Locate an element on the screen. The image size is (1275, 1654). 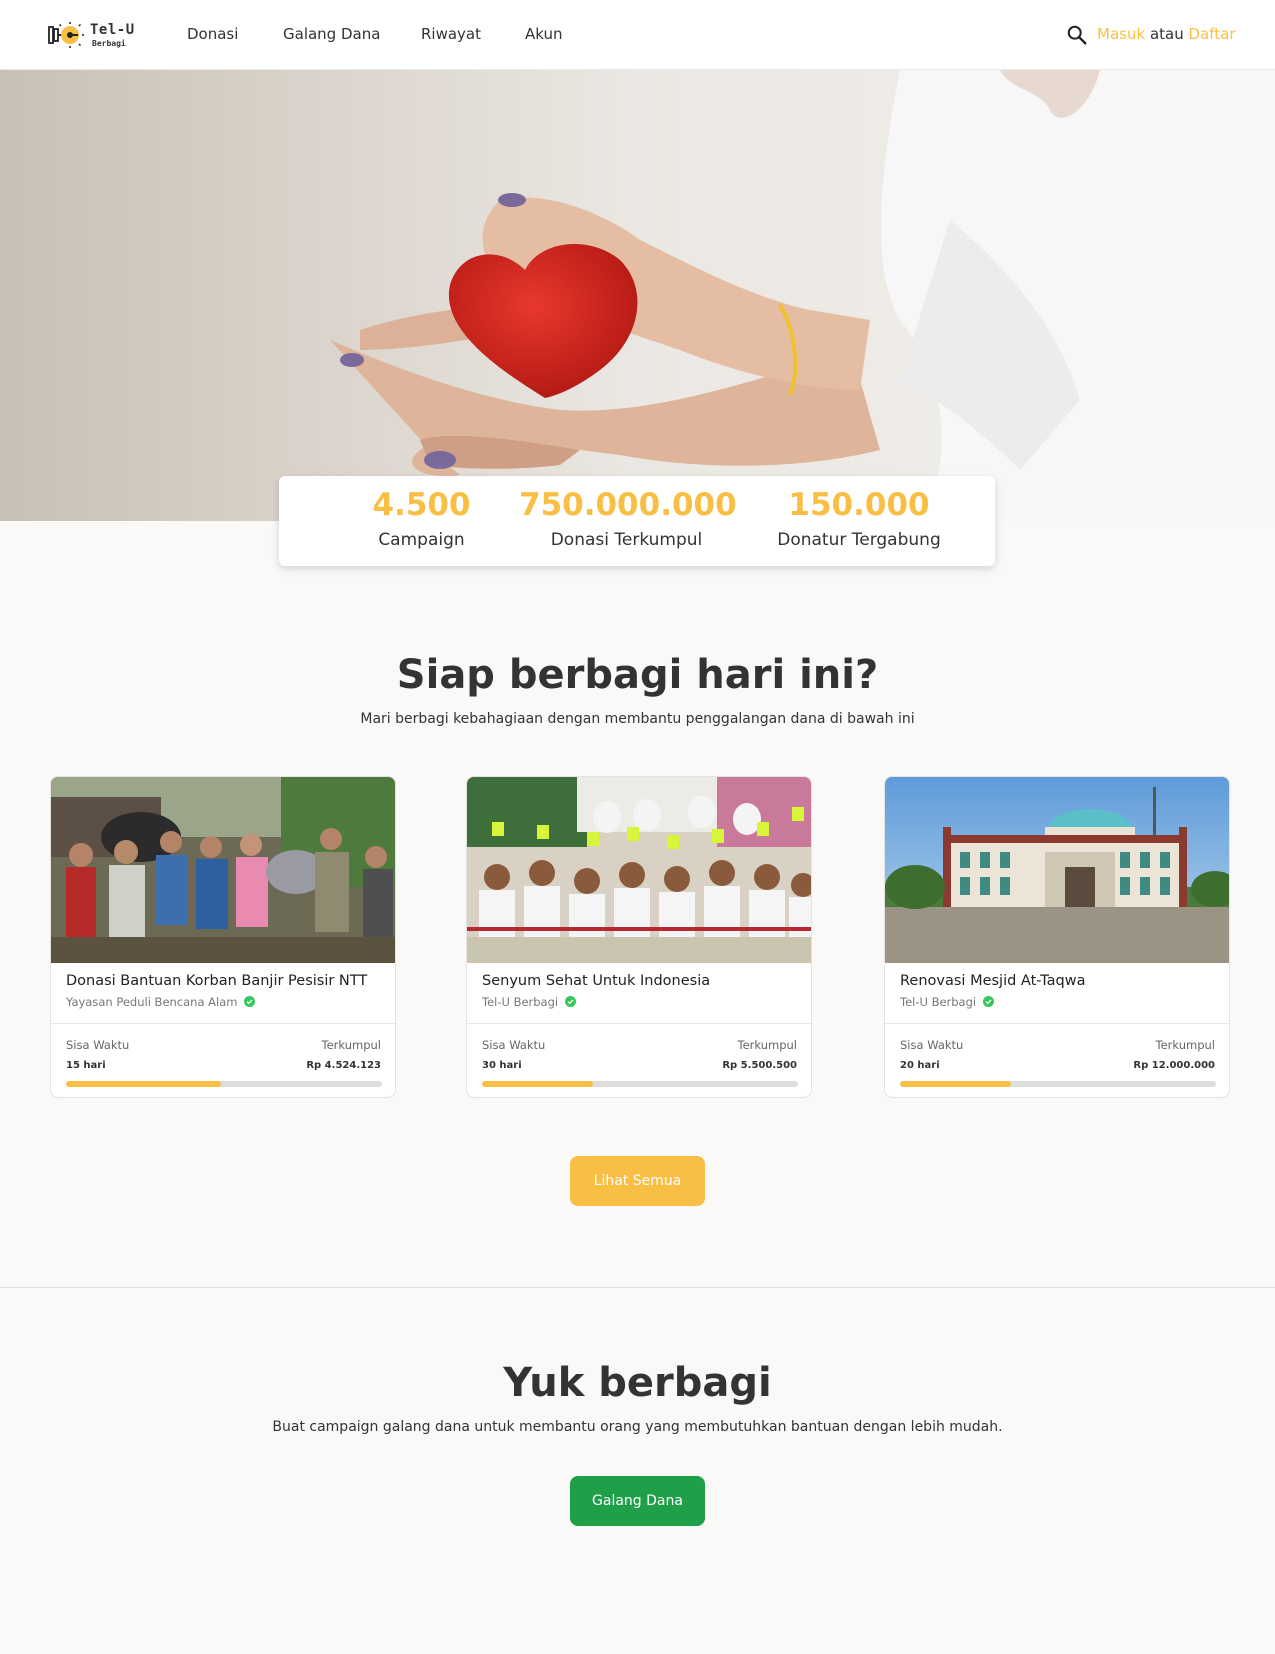
auth-separator: atau is located at coordinates (1166, 34).